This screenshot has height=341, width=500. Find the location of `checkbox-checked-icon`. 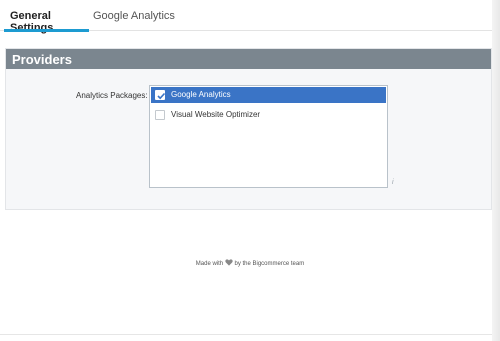

checkbox-checked-icon is located at coordinates (160, 95).